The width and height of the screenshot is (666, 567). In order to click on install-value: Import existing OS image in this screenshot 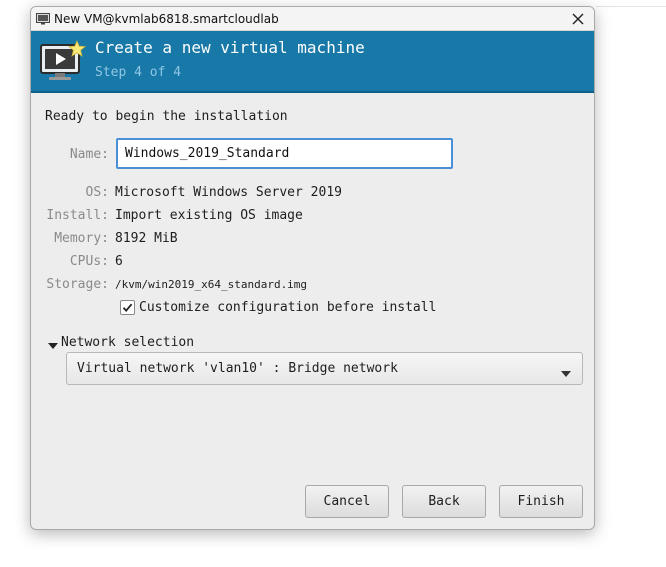, I will do `click(209, 215)`.